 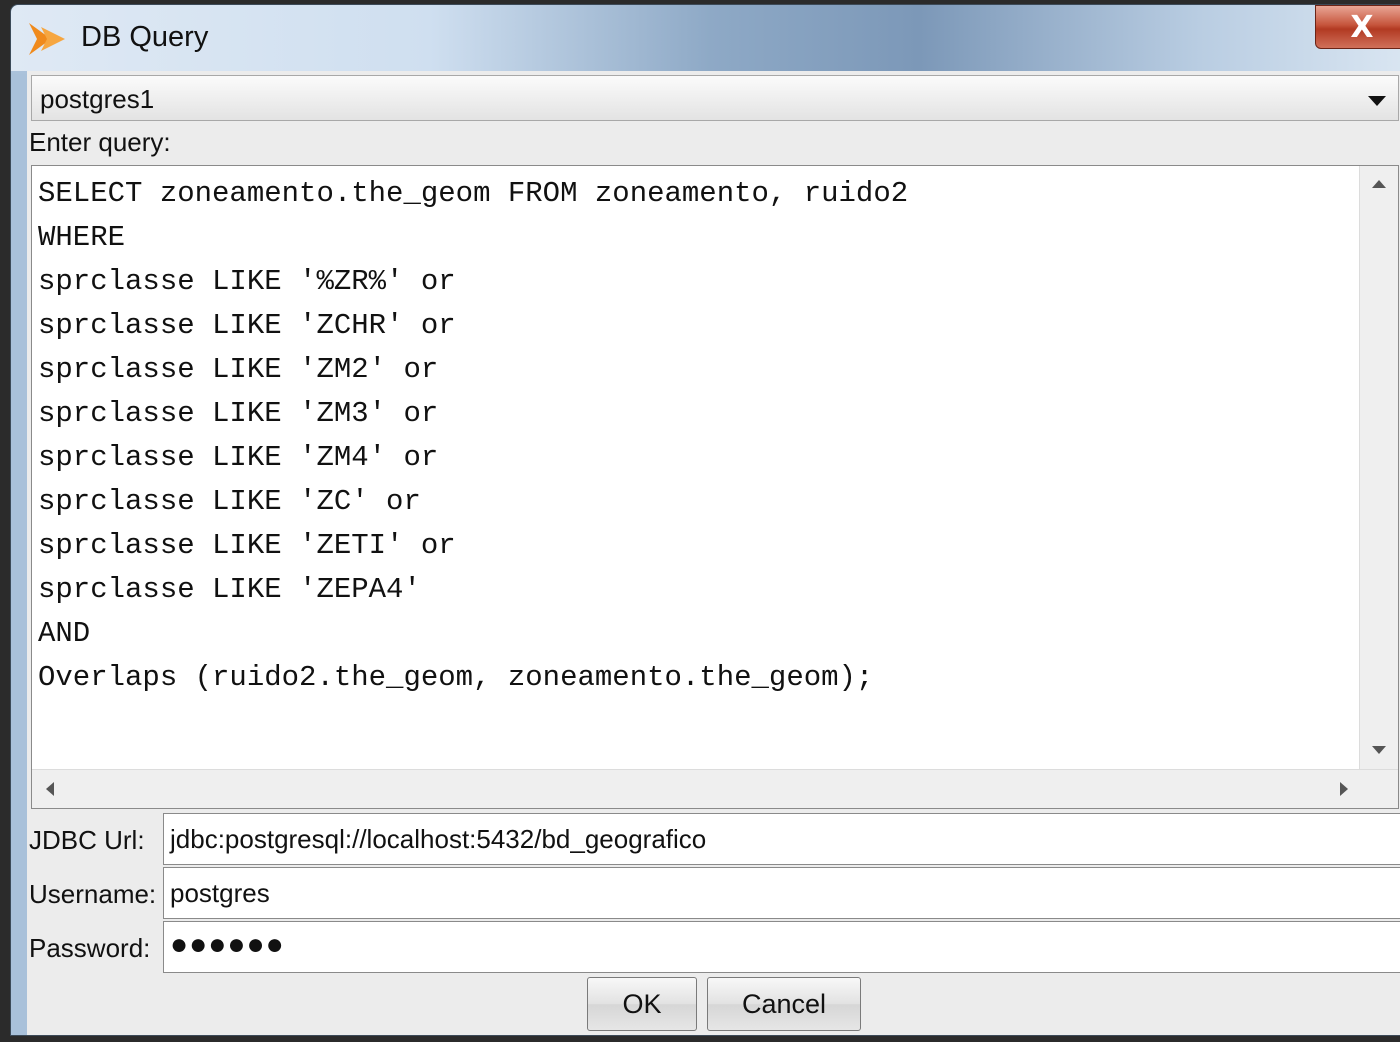 What do you see at coordinates (97, 99) in the screenshot?
I see `connection-select-value: postgres1` at bounding box center [97, 99].